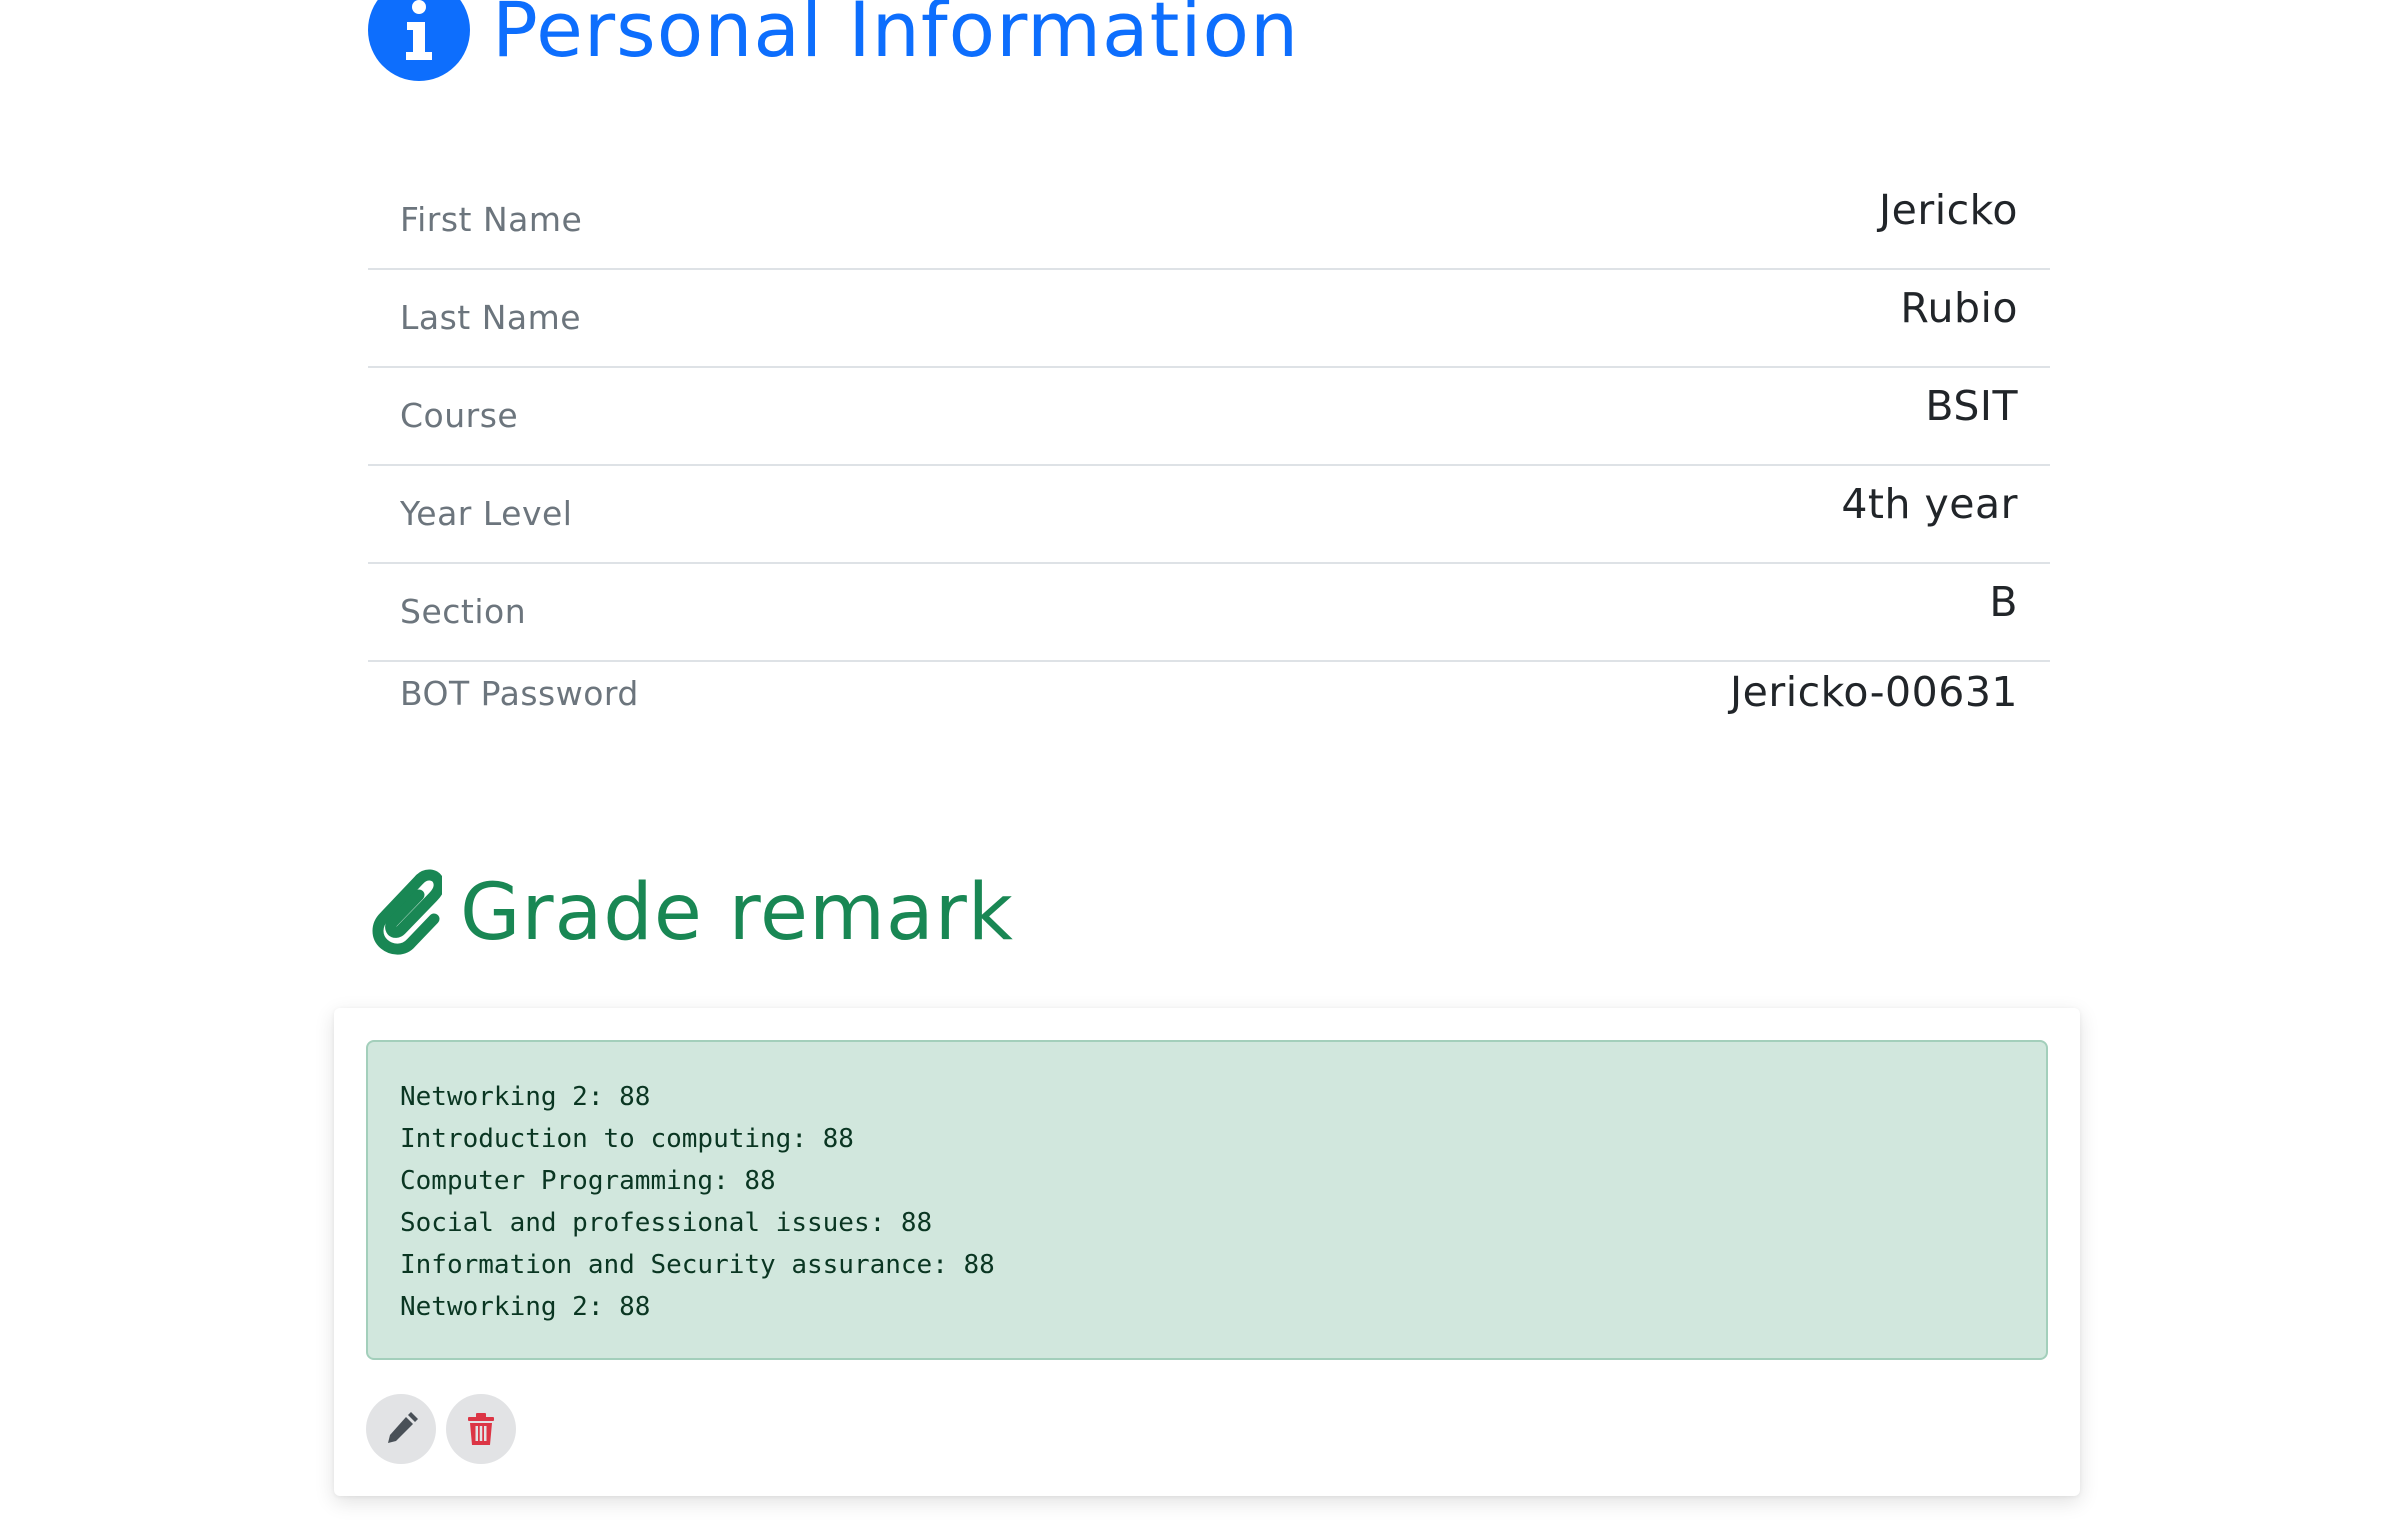  Describe the element at coordinates (519, 693) in the screenshot. I see `info-label: BOT Password` at that location.